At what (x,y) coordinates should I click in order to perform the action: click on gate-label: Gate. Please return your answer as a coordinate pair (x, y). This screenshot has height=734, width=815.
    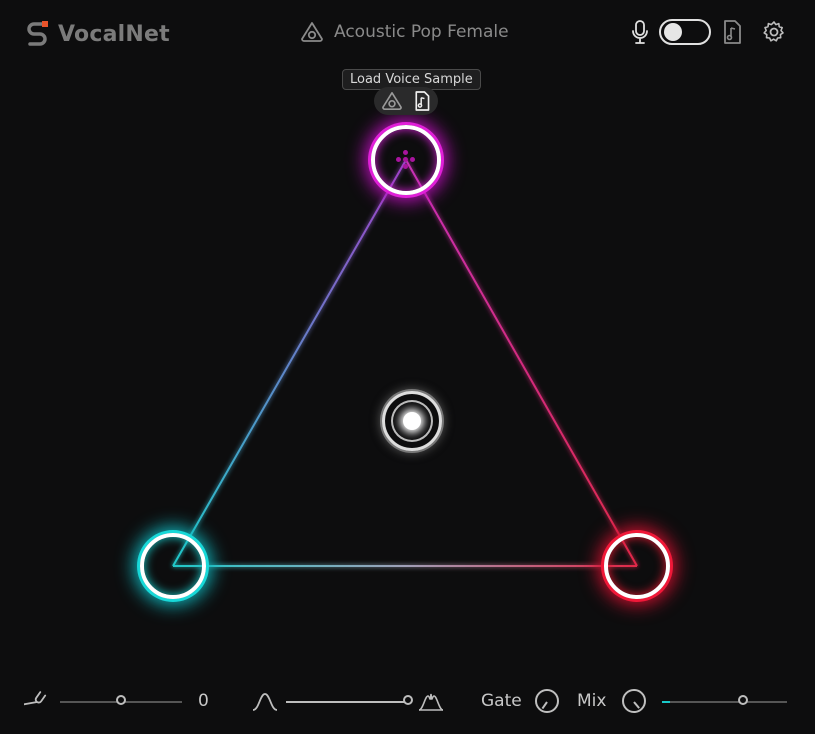
    Looking at the image, I should click on (501, 701).